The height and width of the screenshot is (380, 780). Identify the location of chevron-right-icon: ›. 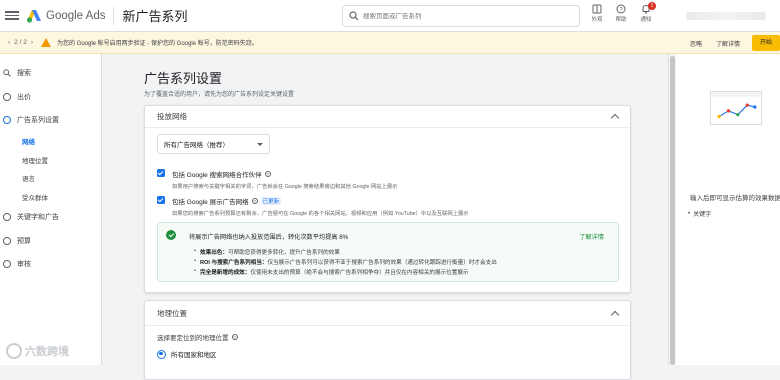
(32, 42).